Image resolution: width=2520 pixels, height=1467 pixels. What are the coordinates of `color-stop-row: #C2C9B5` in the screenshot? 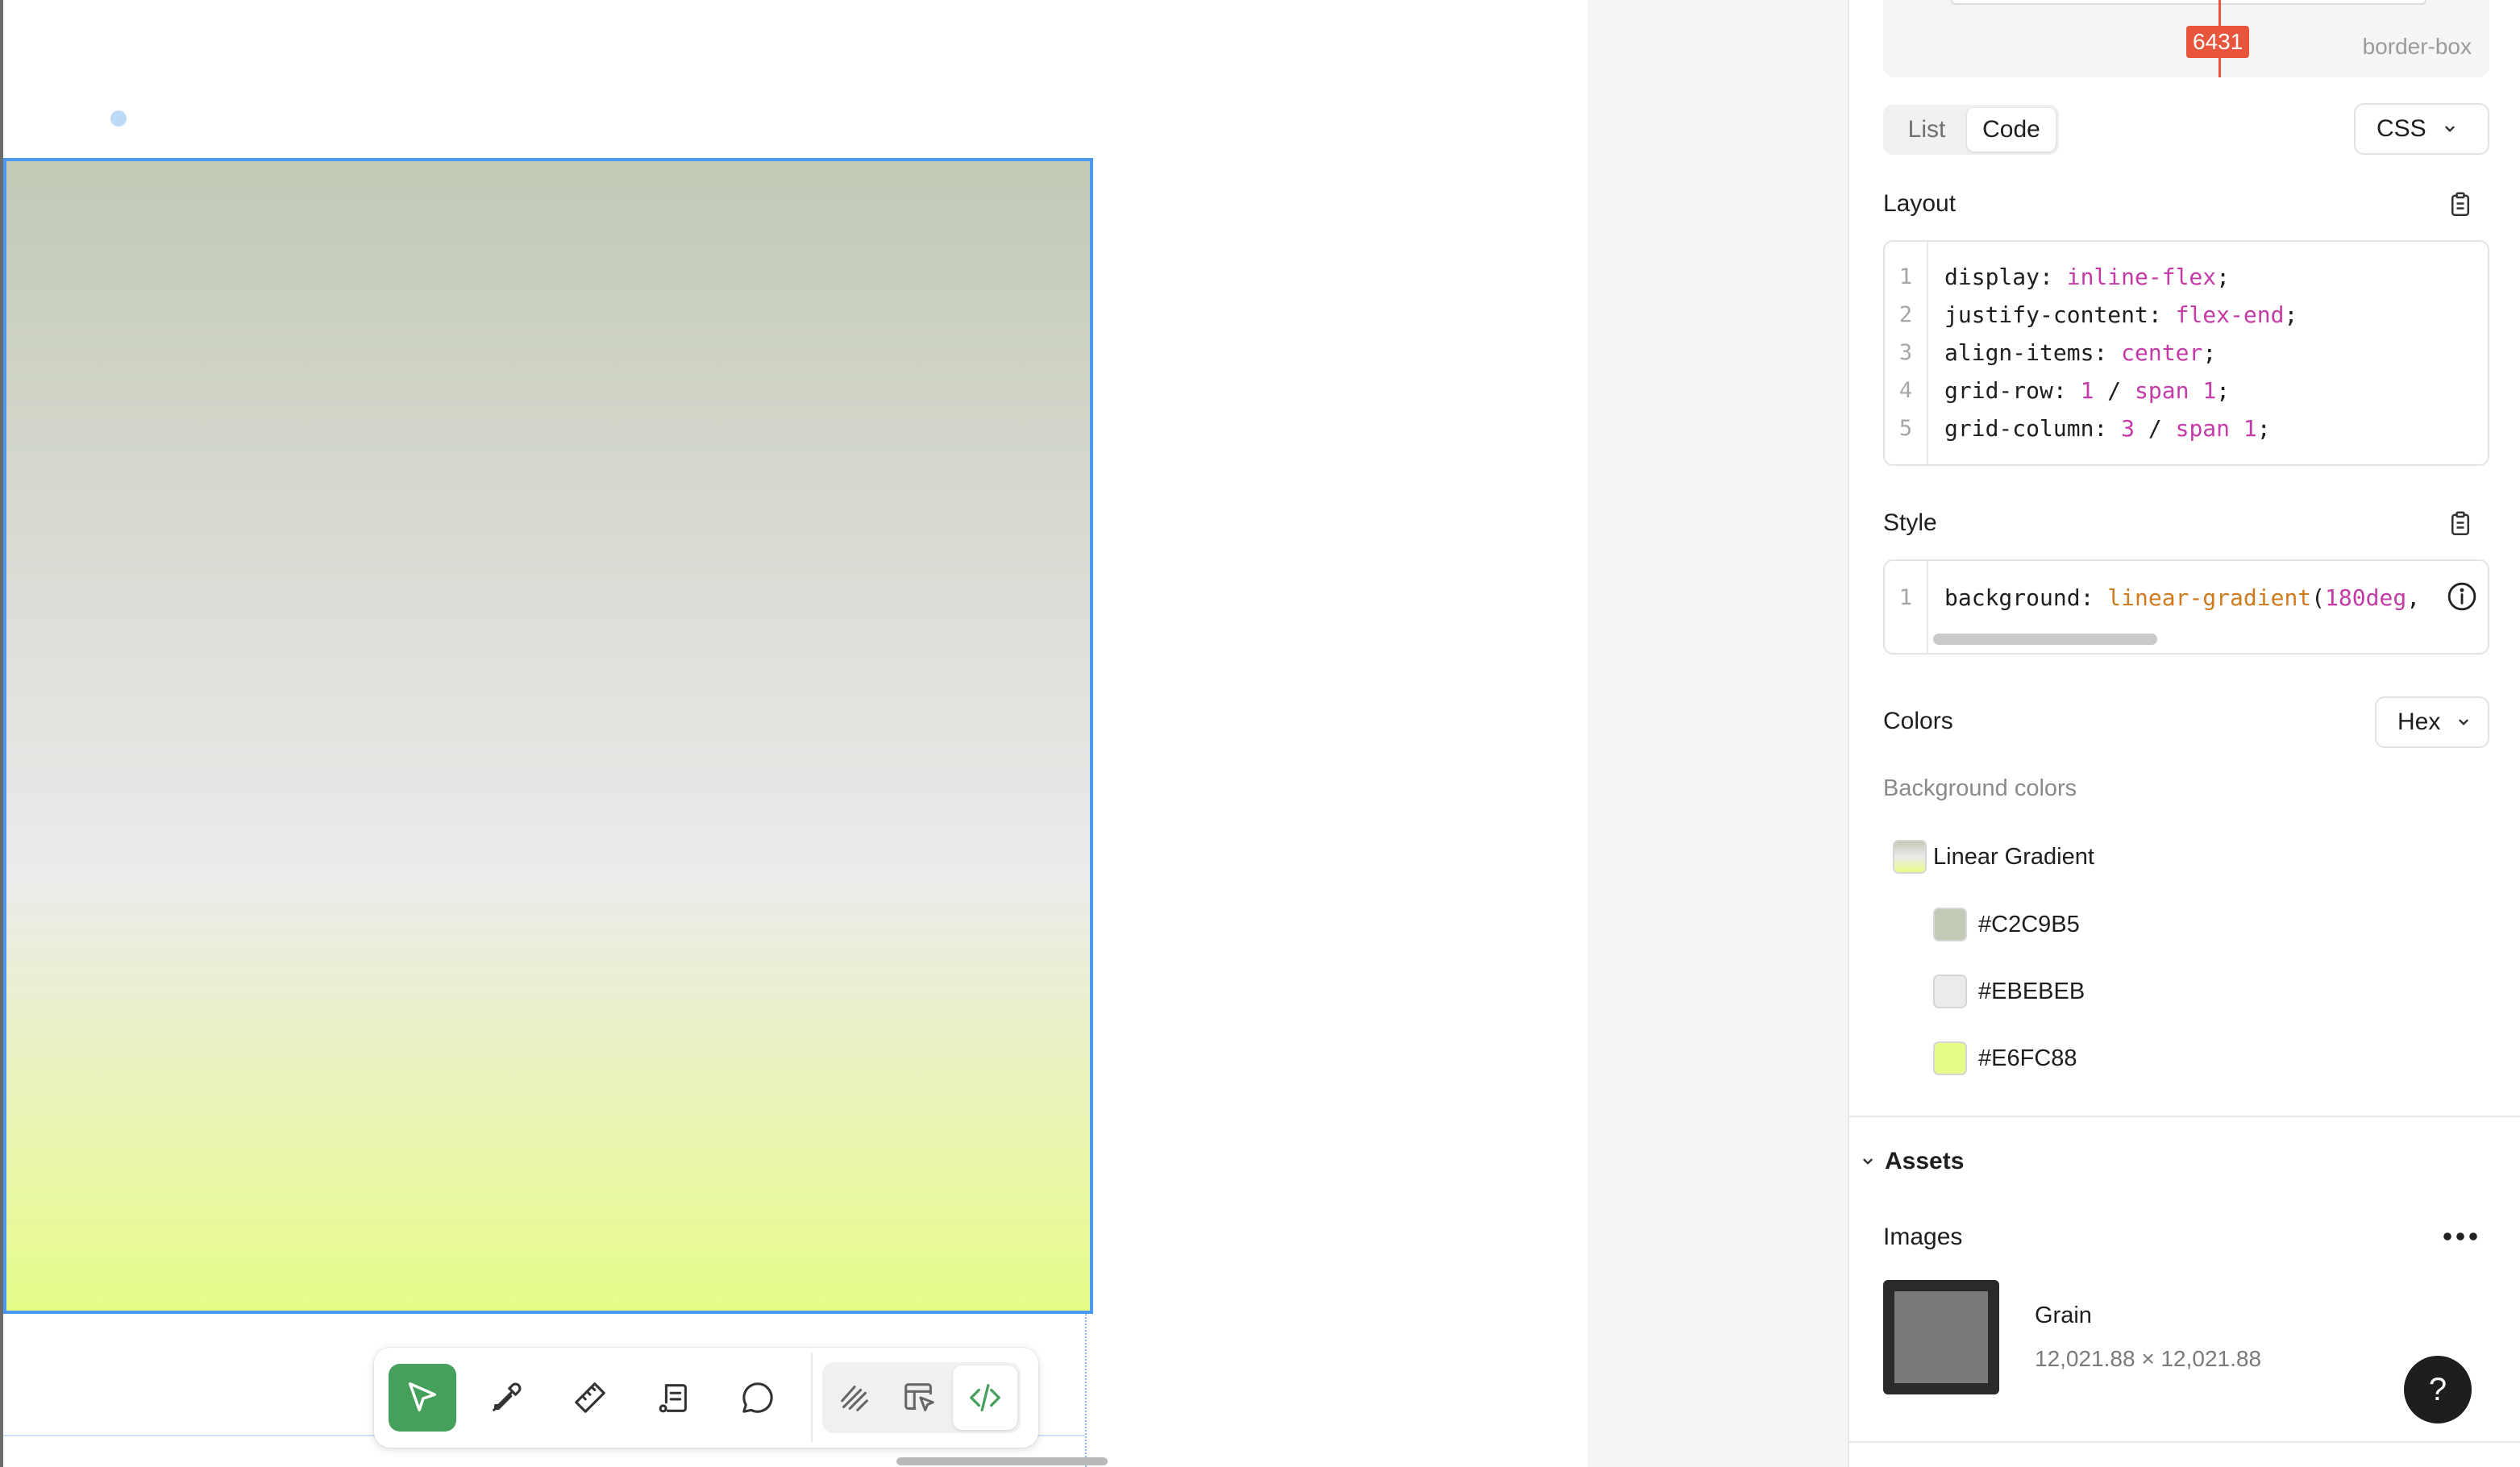 It's located at (2006, 924).